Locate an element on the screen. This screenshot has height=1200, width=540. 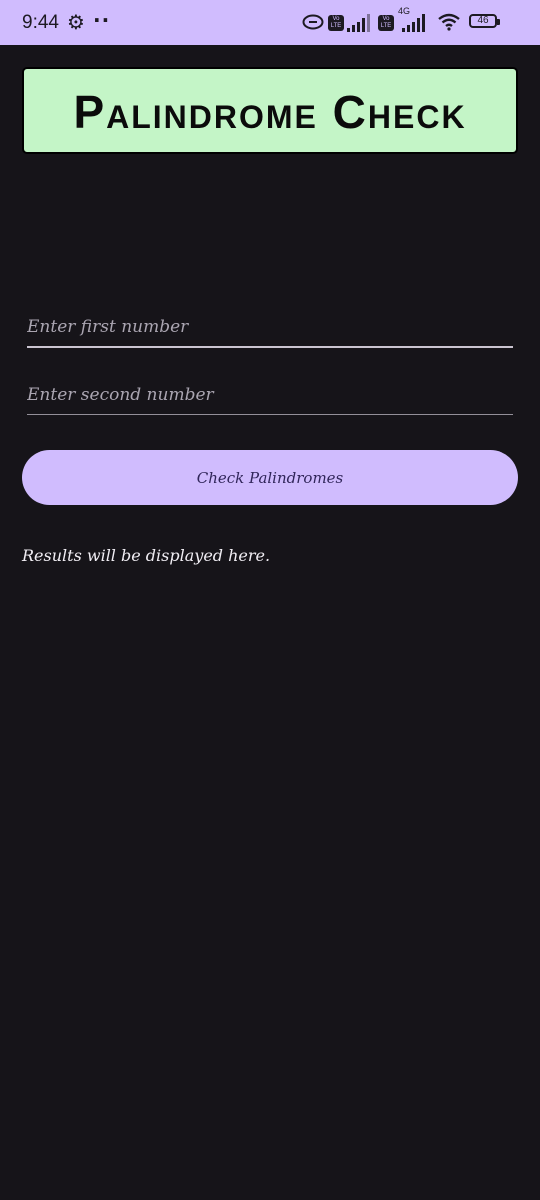
status-bar: 9:44 ⚙ ·· Vo LTE Vo LTE 4G 46 is located at coordinates (270, 22).